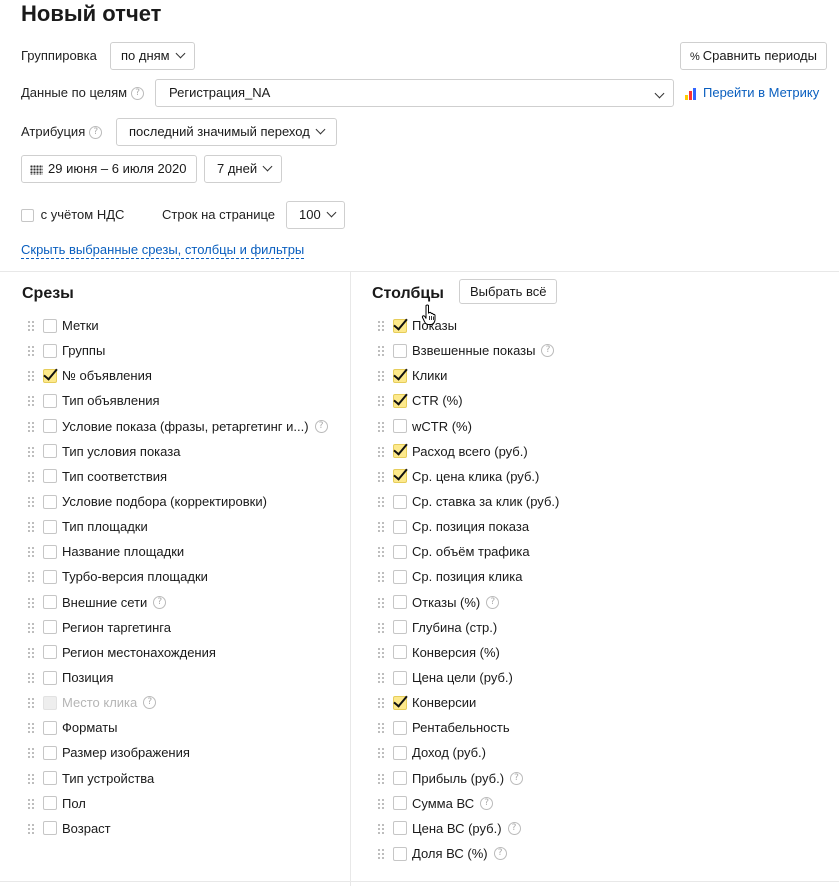 This screenshot has height=886, width=839. I want to click on list-item: Сумма ВС?, so click(468, 803).